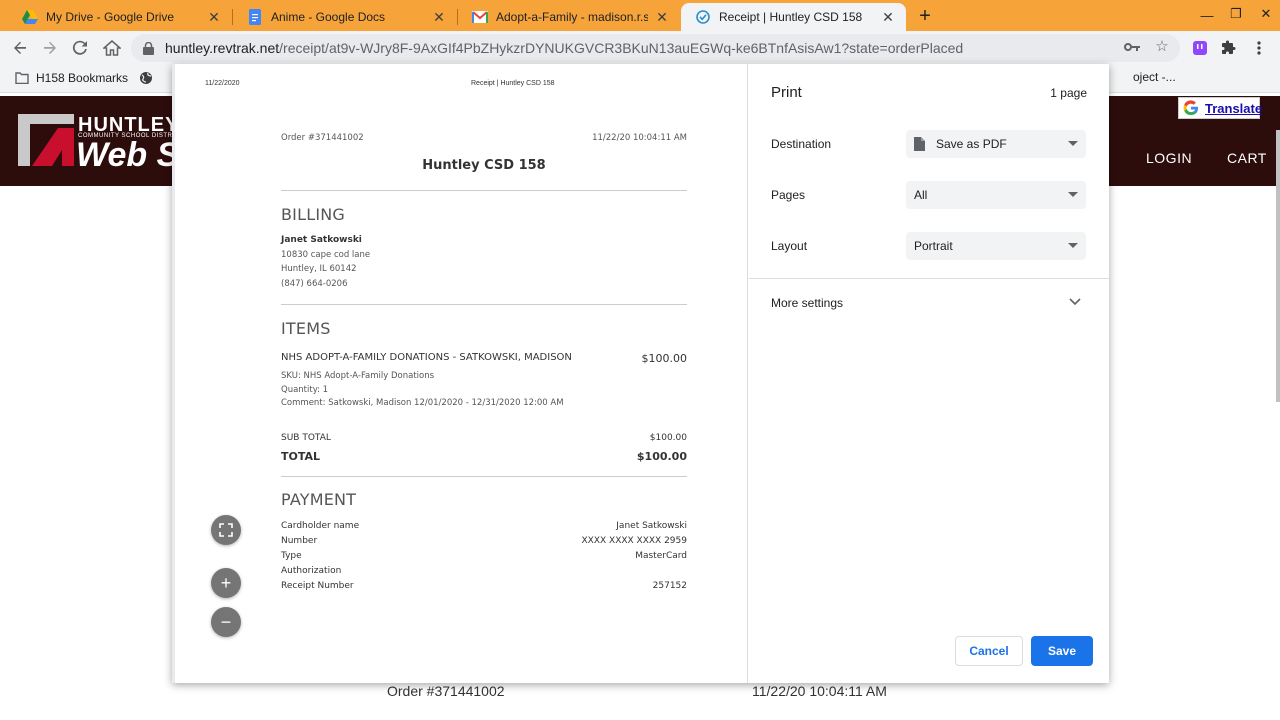 This screenshot has height=720, width=1280. What do you see at coordinates (634, 541) in the screenshot?
I see `payment-value: XXXX XXXX XXXX 2959` at bounding box center [634, 541].